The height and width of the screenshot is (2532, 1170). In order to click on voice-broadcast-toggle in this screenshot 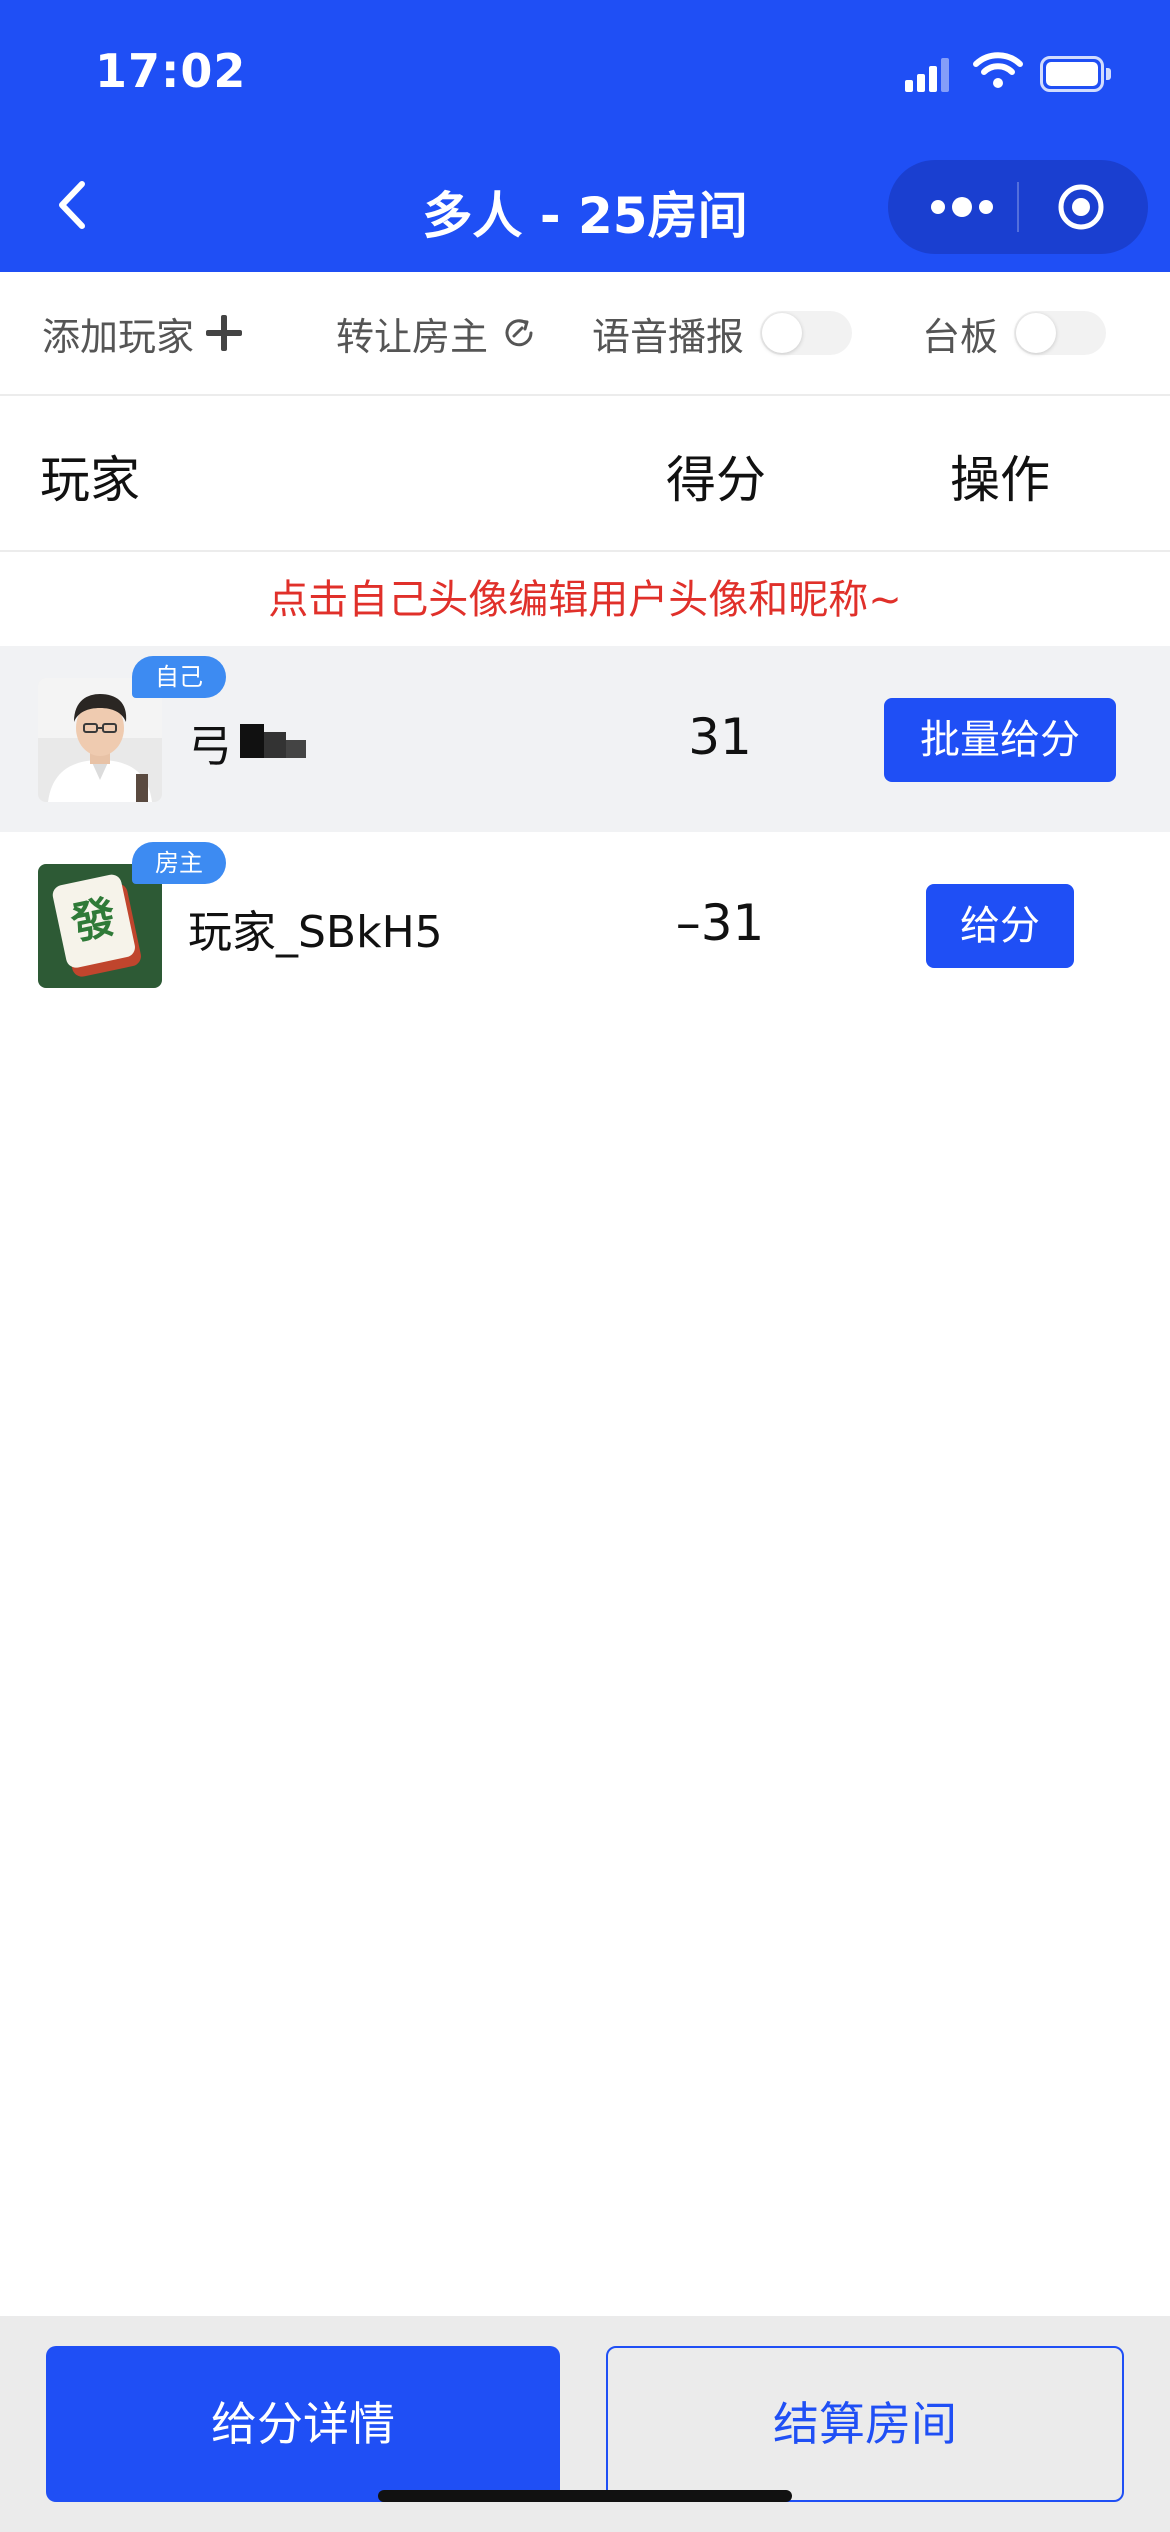, I will do `click(806, 333)`.